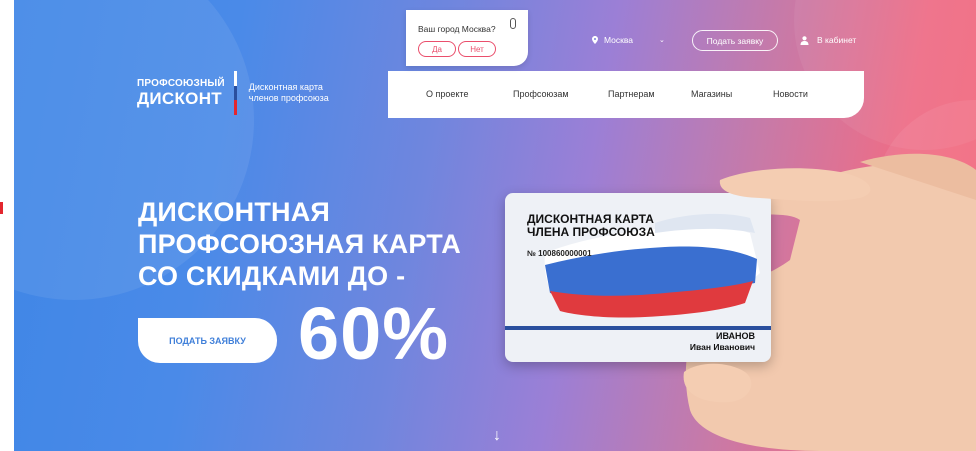  I want to click on logo-tagline: Дисконтная карта членов профсоюза, so click(289, 93).